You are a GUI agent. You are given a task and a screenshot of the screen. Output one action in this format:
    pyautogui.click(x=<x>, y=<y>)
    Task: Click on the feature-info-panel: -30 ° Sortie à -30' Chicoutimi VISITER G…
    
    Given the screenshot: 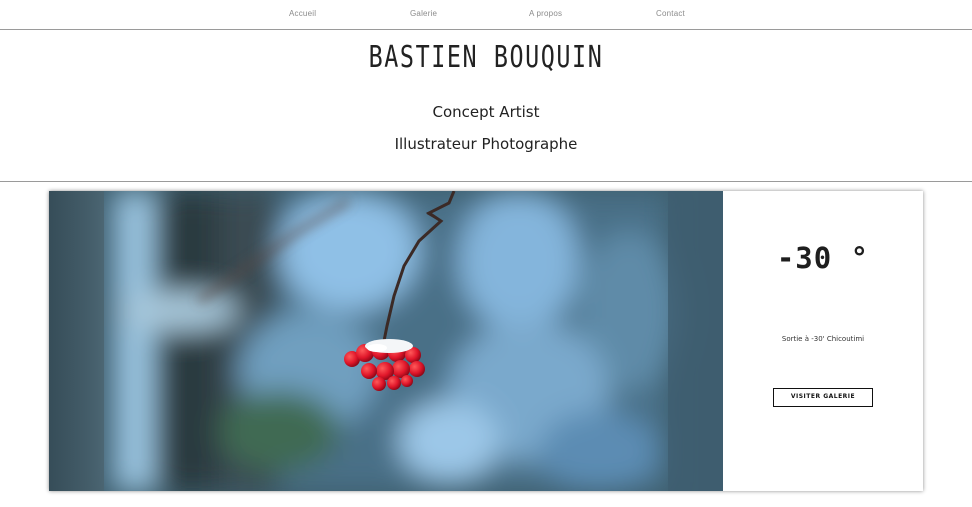 What is the action you would take?
    pyautogui.click(x=823, y=341)
    